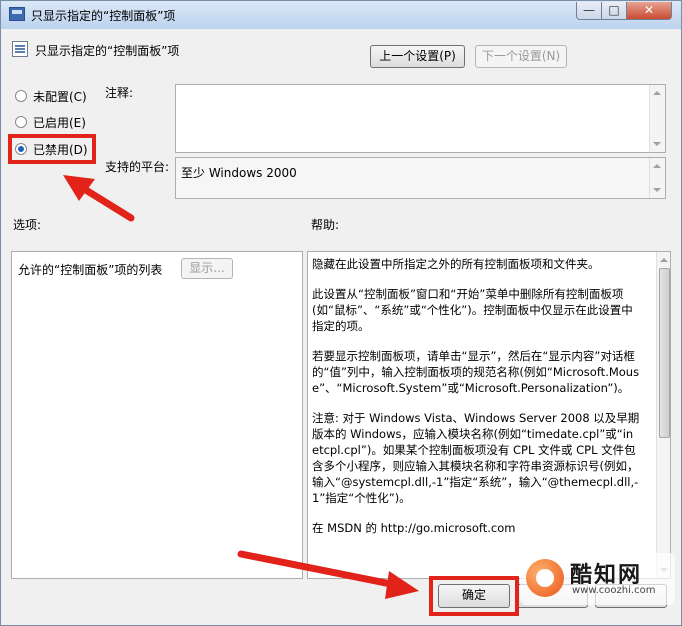 This screenshot has height=626, width=682. I want to click on annotation-arrow-upper, so click(99, 198).